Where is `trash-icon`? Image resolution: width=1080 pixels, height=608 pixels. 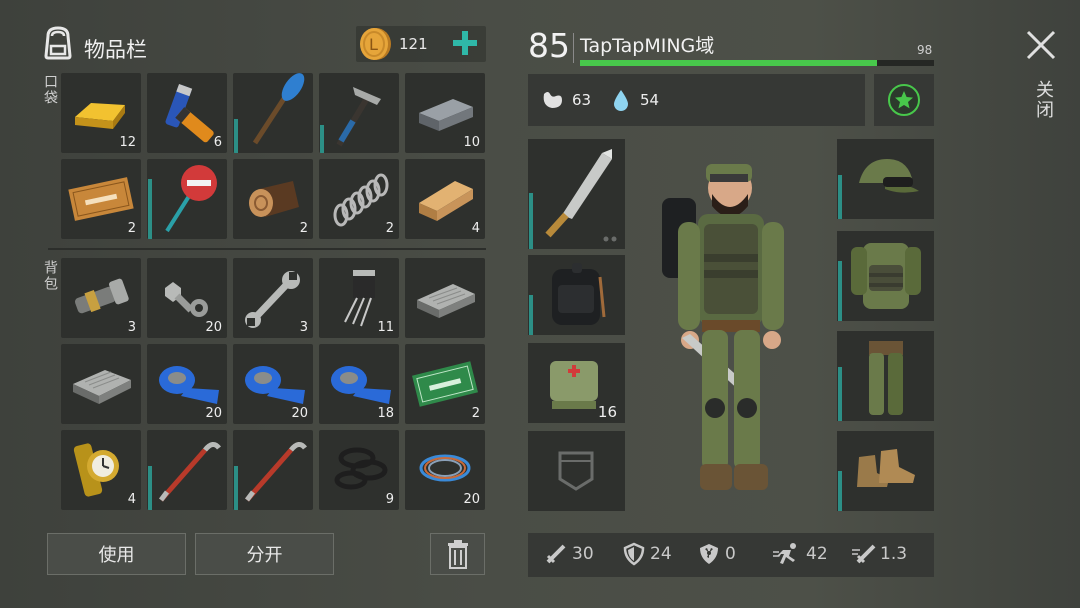
trash-icon is located at coordinates (457, 554).